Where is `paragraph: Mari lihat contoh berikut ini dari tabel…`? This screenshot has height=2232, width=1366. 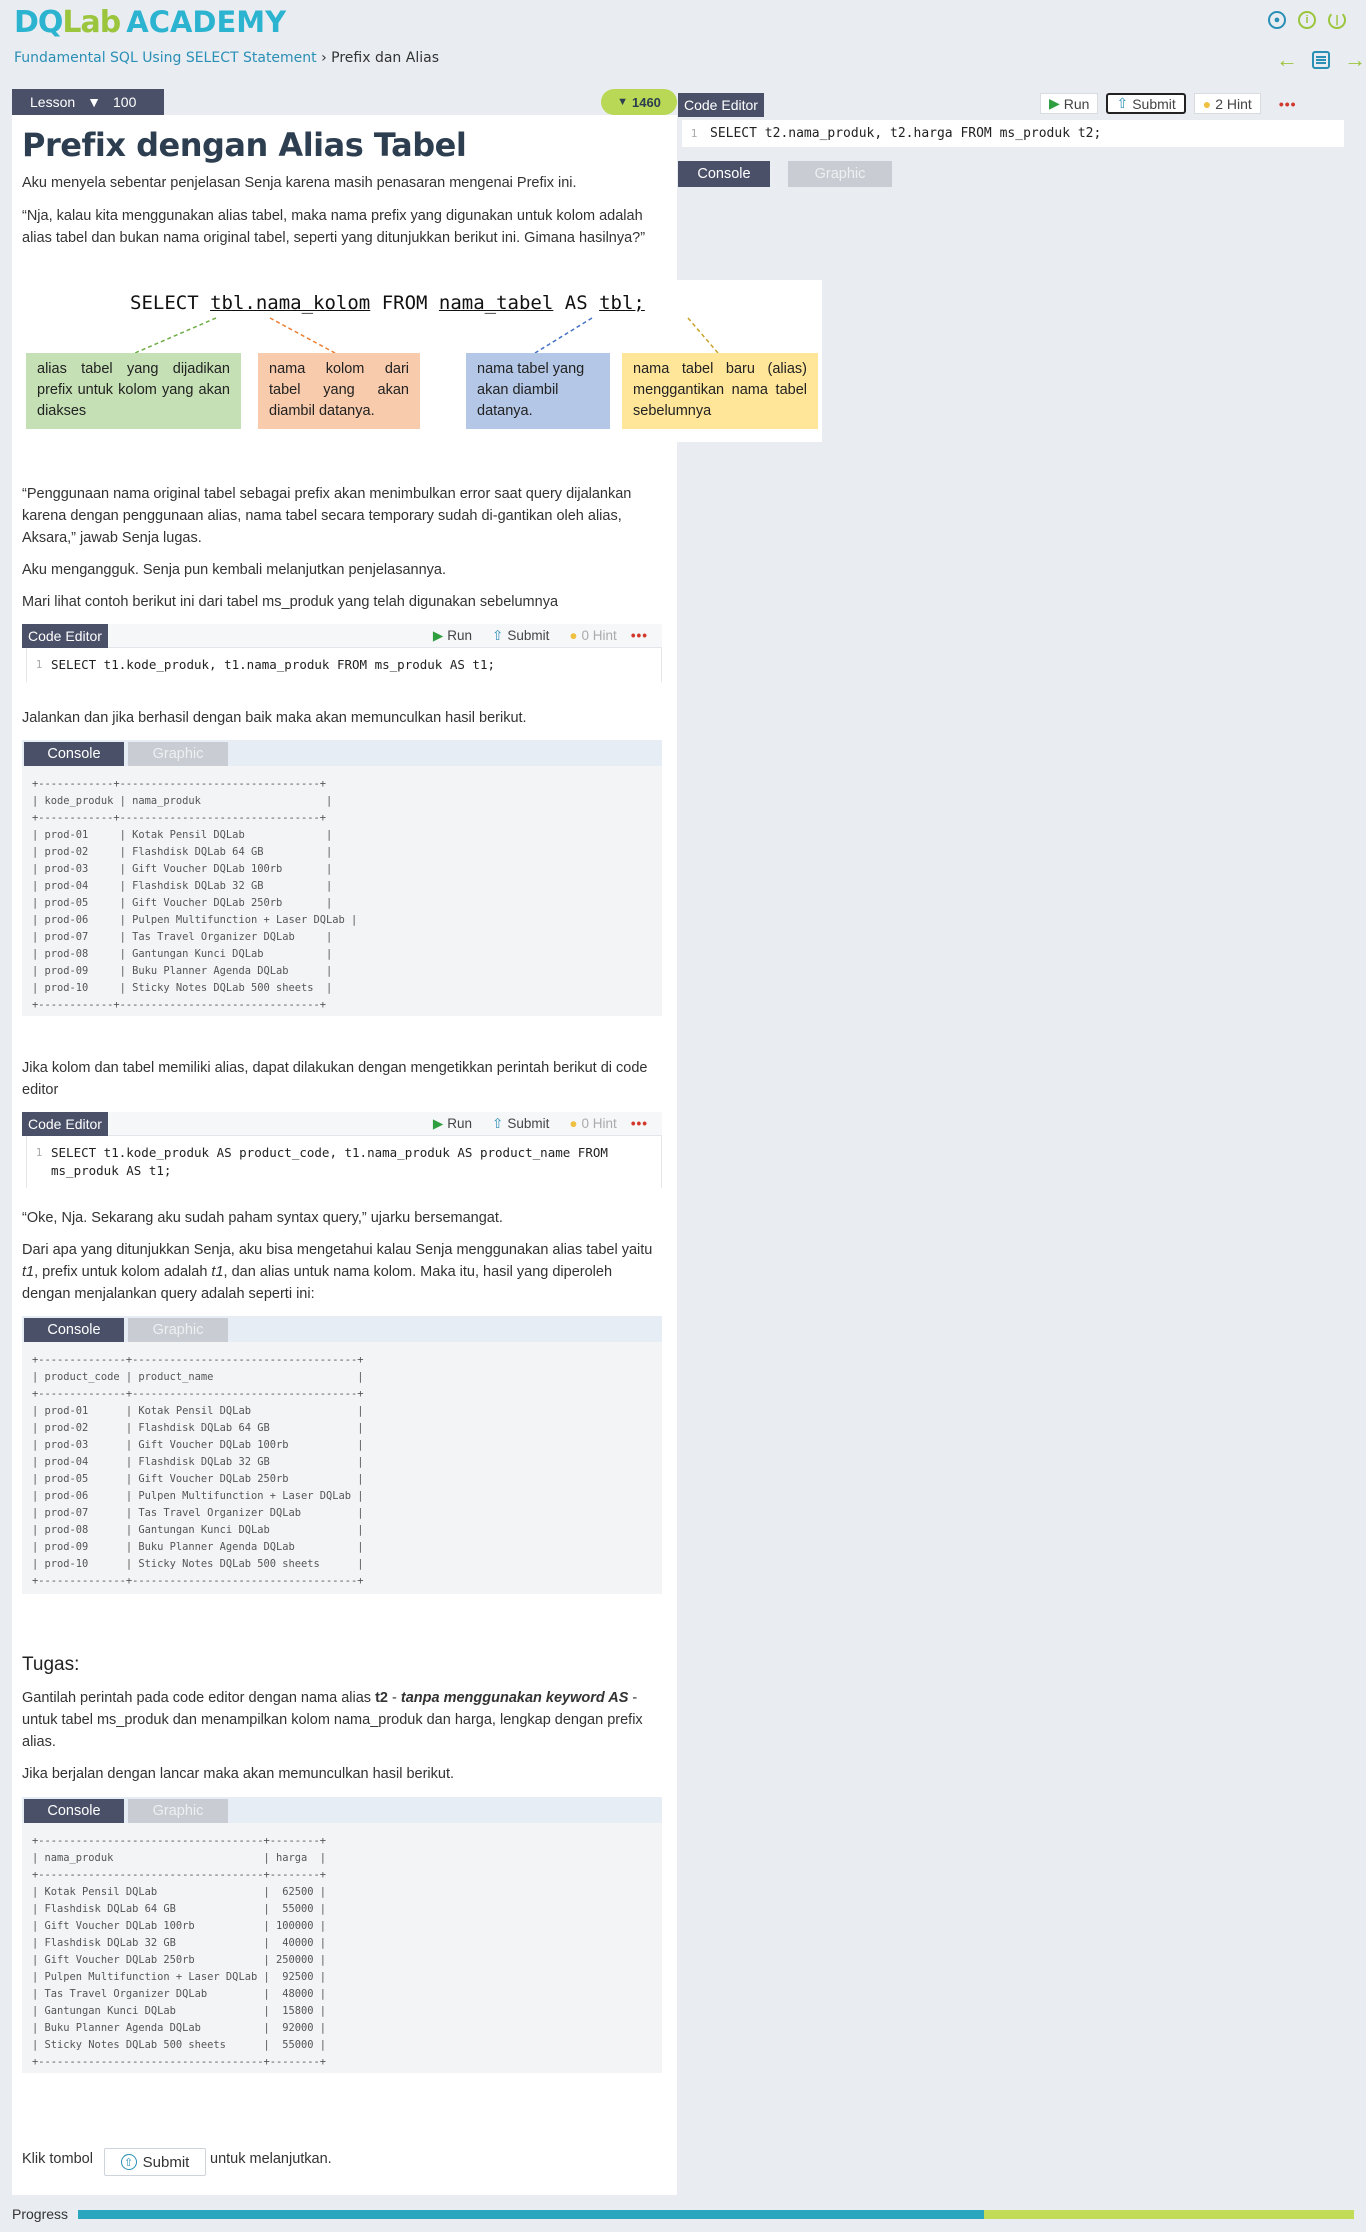 paragraph: Mari lihat contoh berikut ini dari tabel… is located at coordinates (290, 602).